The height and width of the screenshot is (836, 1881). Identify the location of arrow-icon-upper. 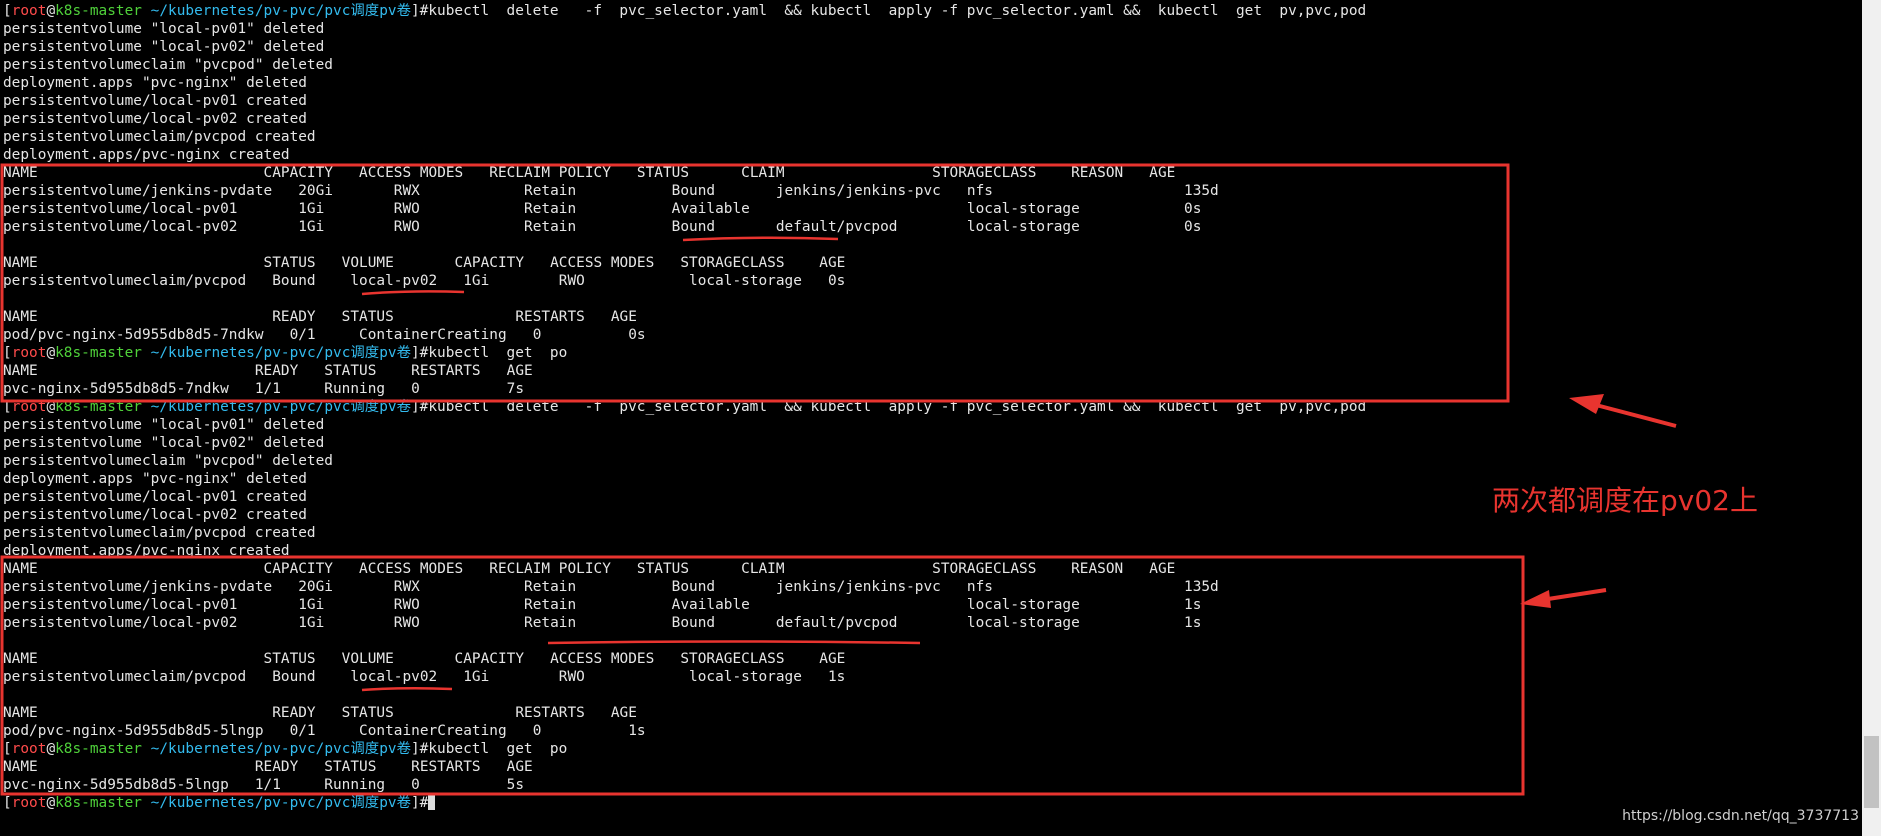
(1623, 411).